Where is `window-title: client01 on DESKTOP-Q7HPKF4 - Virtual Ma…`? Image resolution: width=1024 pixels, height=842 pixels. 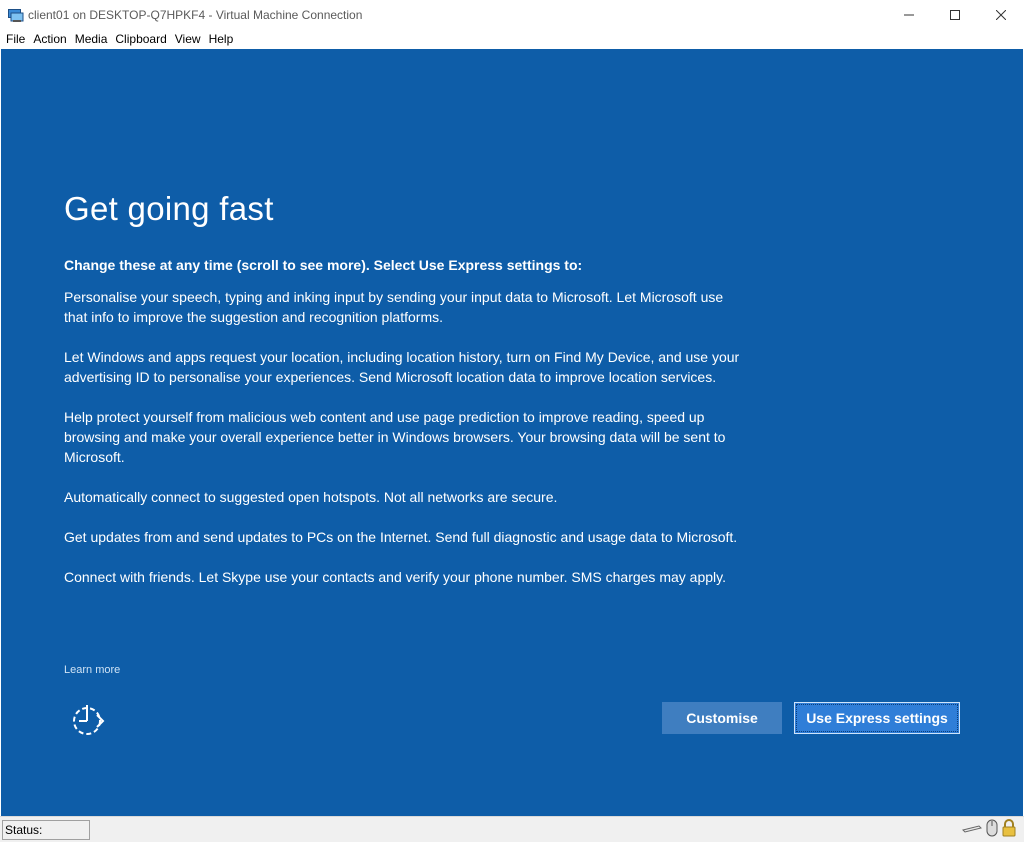
window-title: client01 on DESKTOP-Q7HPKF4 - Virtual Ma… is located at coordinates (195, 15).